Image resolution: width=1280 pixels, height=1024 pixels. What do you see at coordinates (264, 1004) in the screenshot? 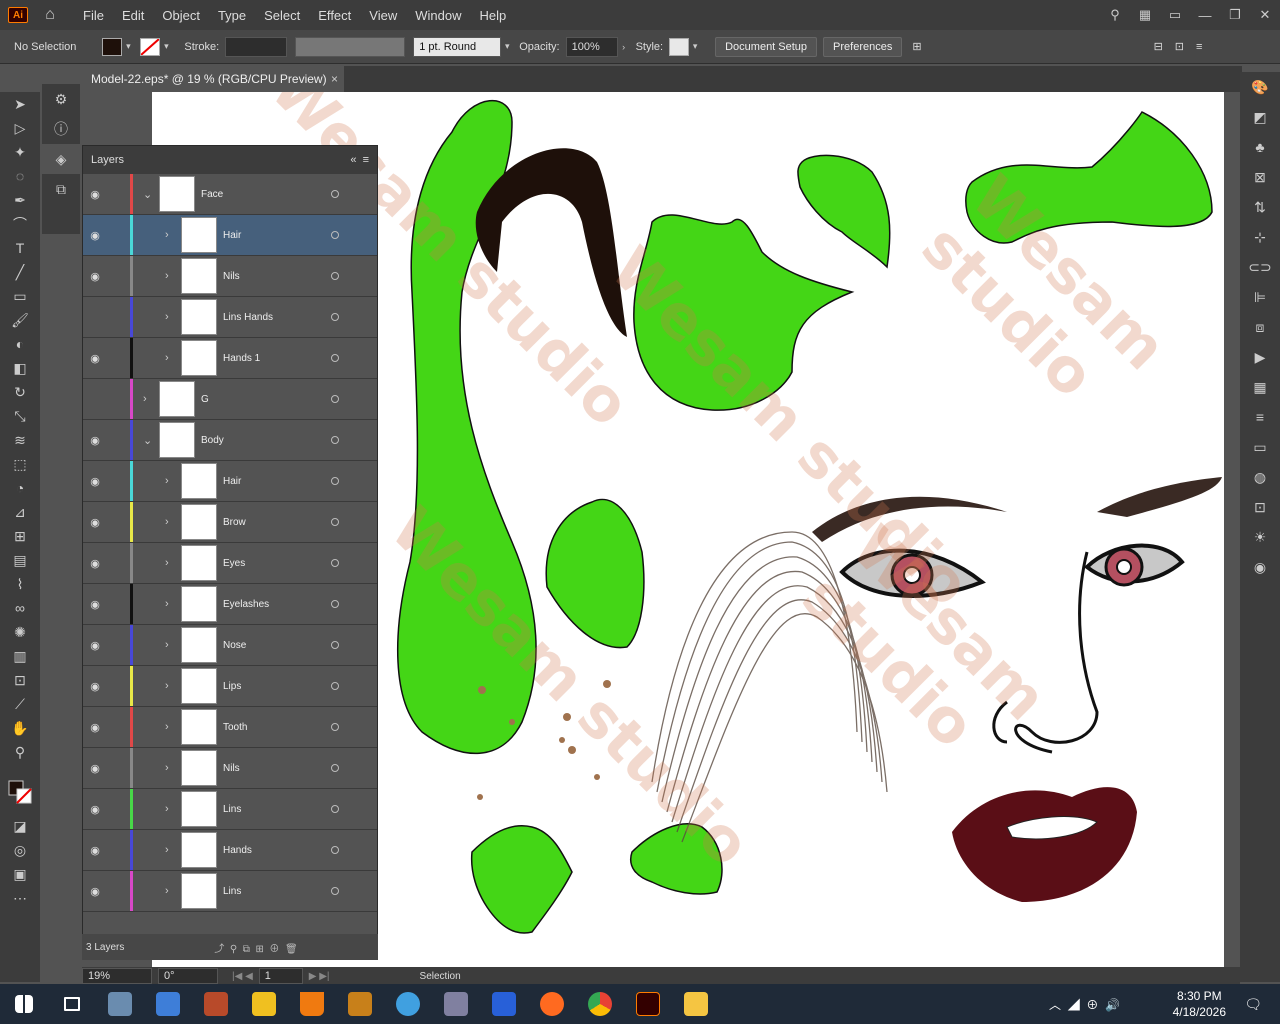
I see `player-icon` at bounding box center [264, 1004].